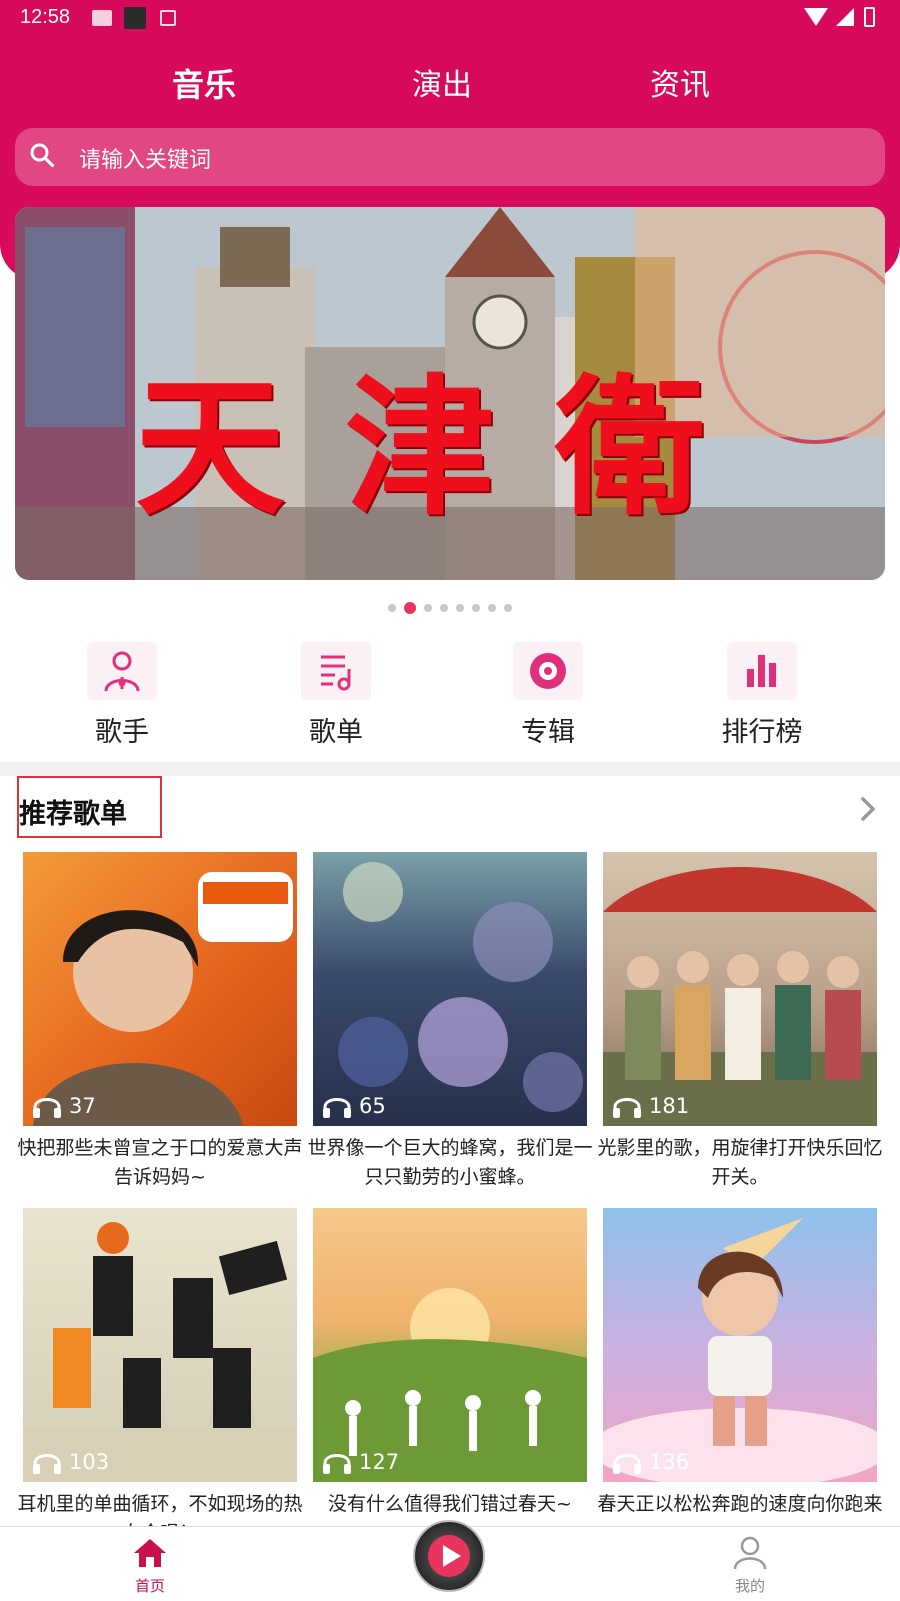 The width and height of the screenshot is (900, 1601). Describe the element at coordinates (450, 989) in the screenshot. I see `playlist-cover: 65` at that location.